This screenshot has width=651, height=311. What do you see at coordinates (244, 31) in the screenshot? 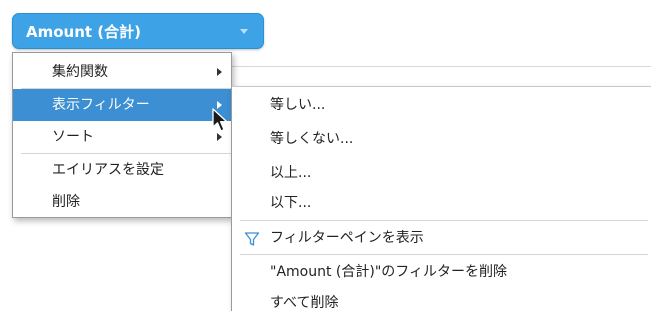
I see `chevron-down-icon` at bounding box center [244, 31].